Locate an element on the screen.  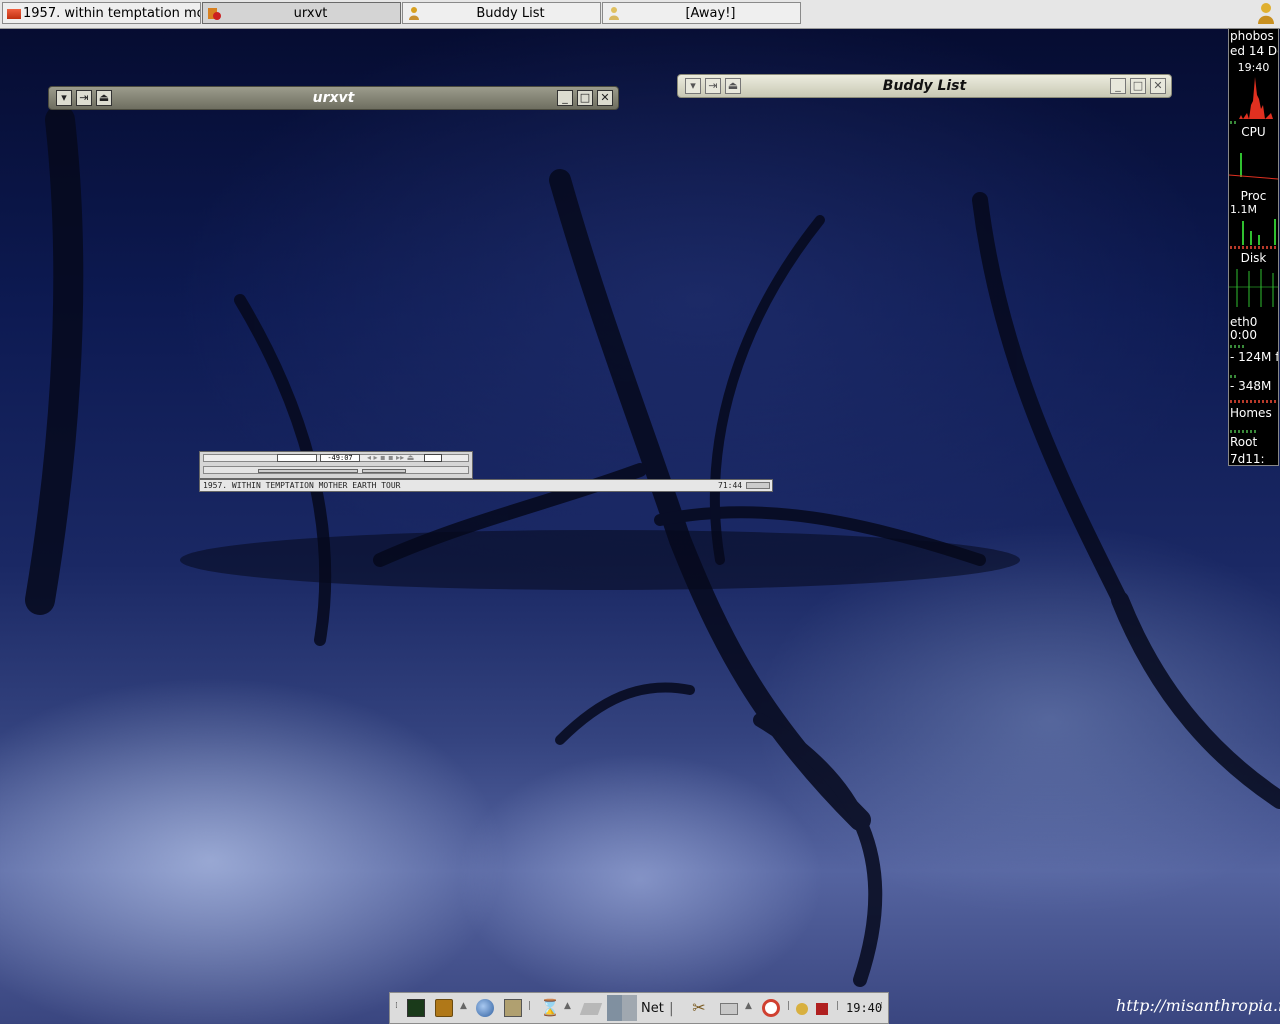
date-label: ed 14 De is located at coordinates (1254, 51).